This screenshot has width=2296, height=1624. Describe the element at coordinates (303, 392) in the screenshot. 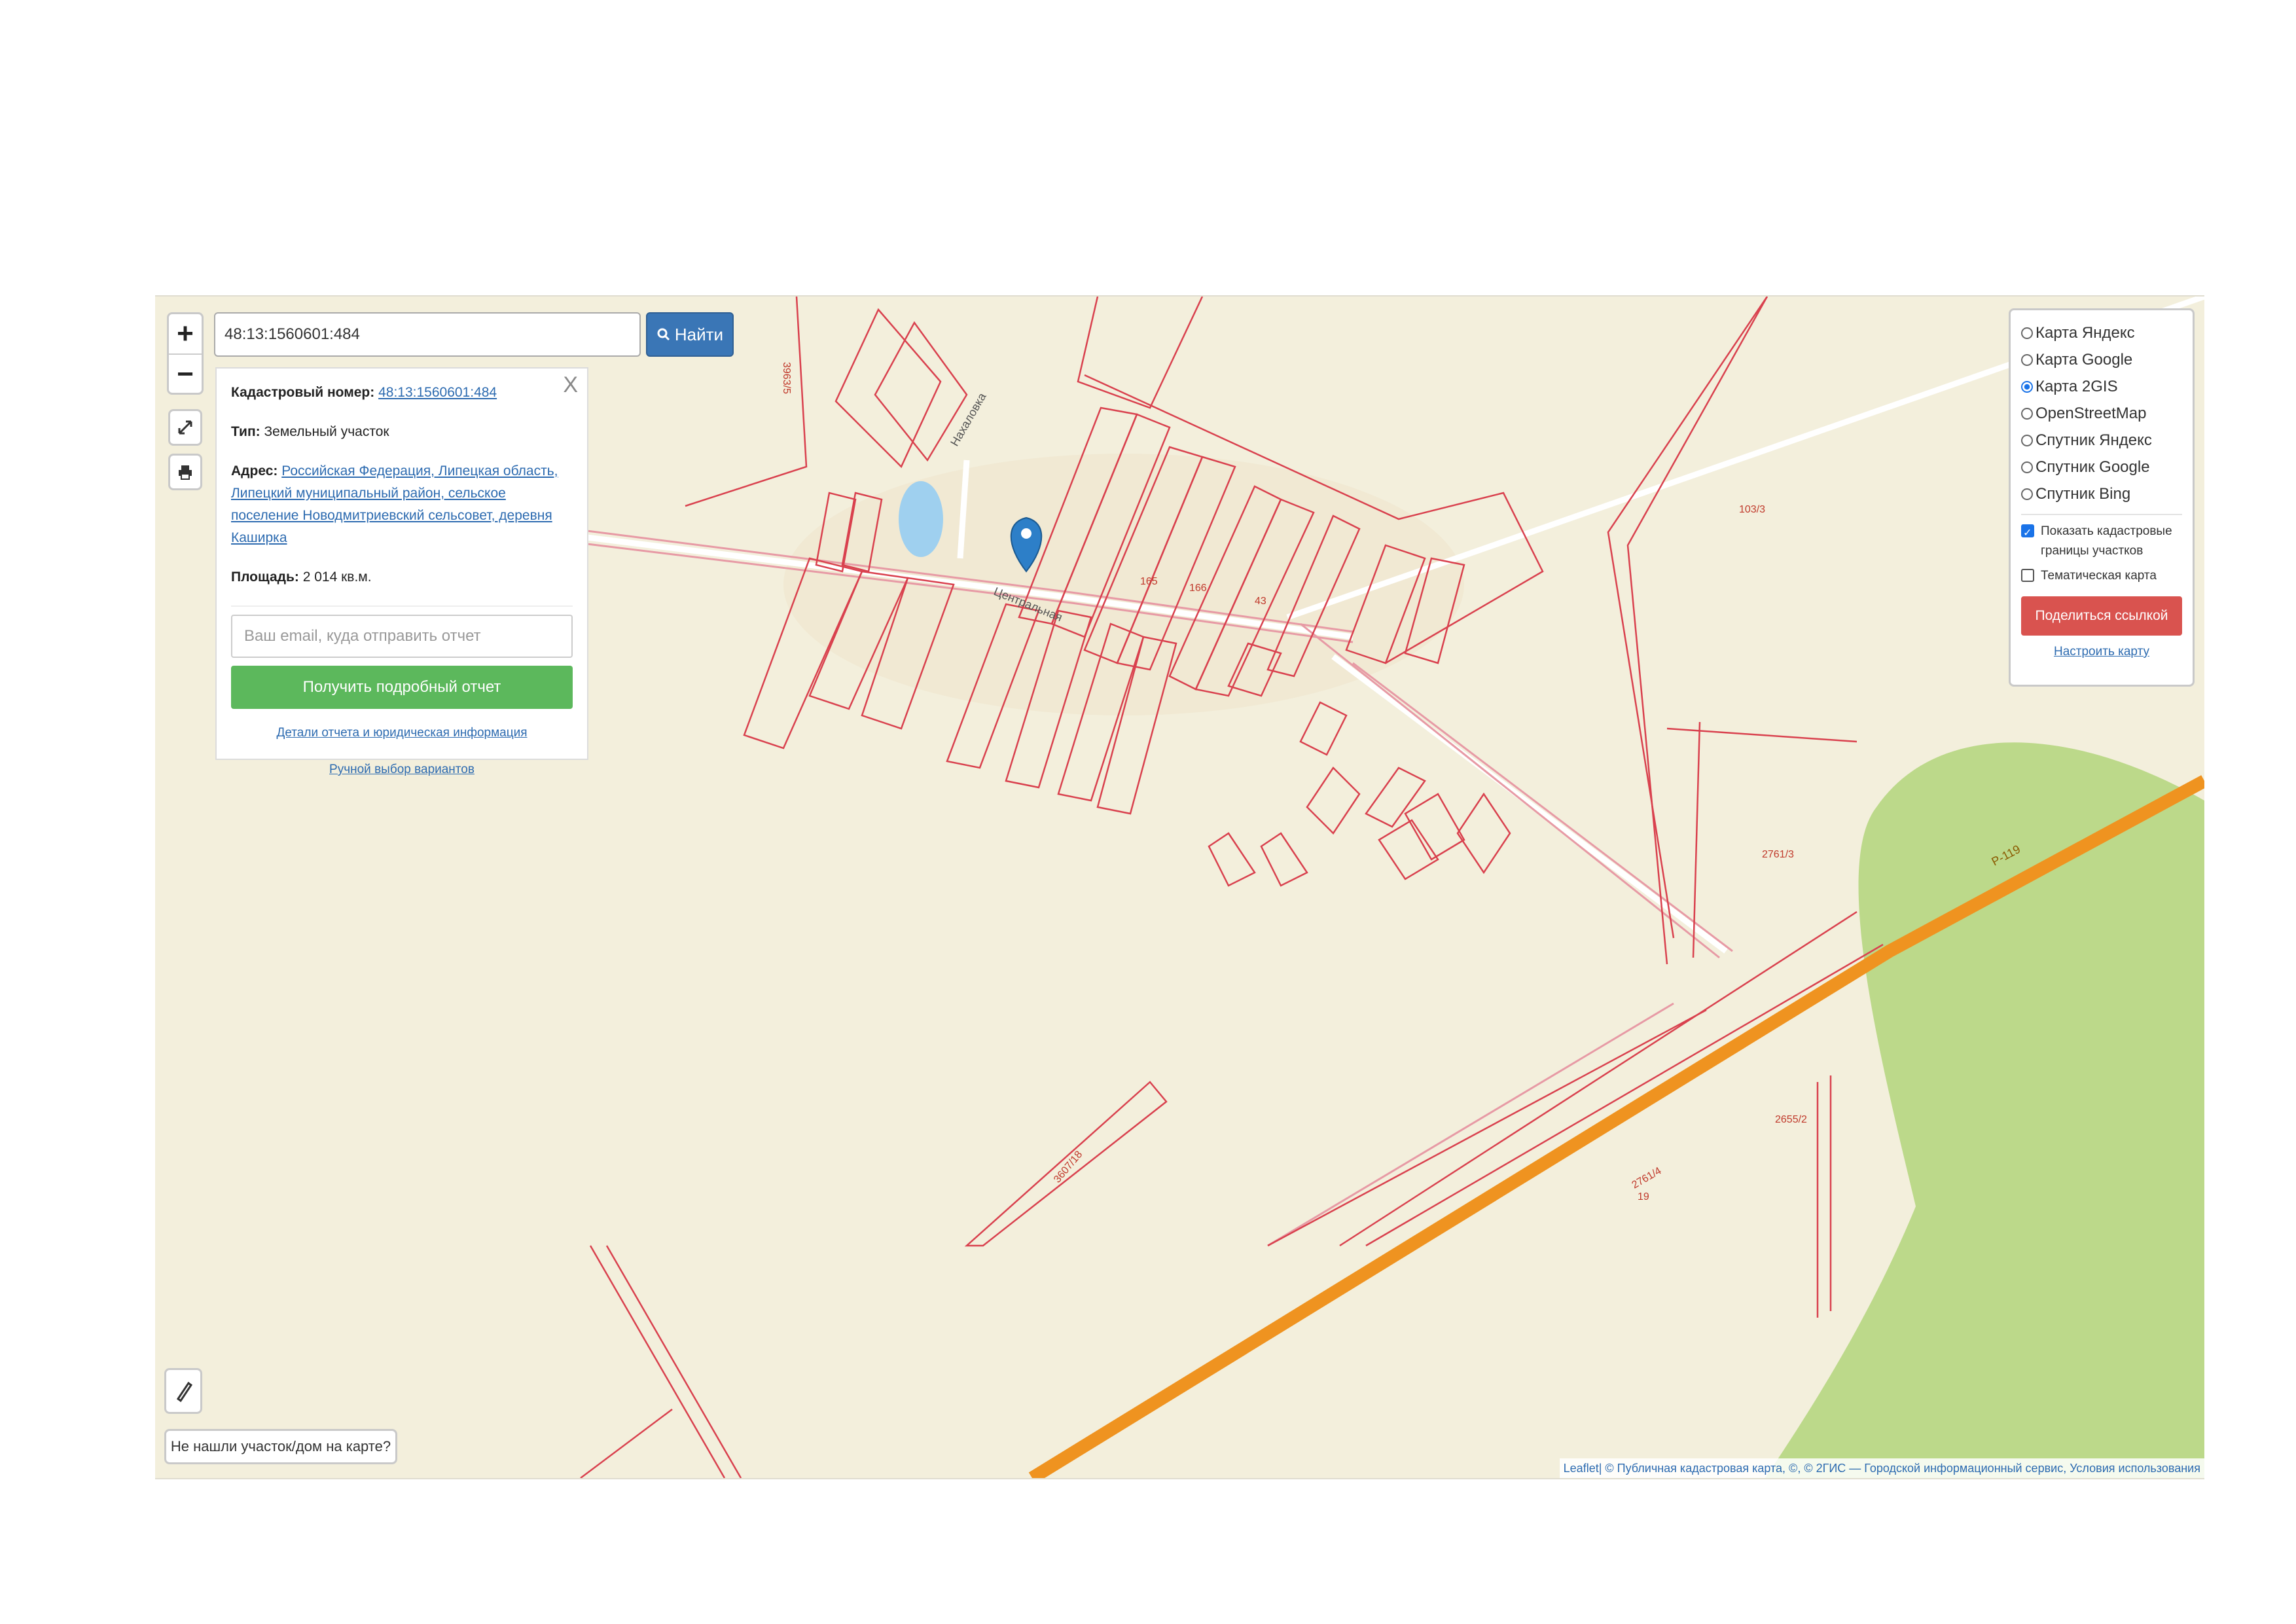

I see `cadastral-number-label: Кадастровый номер:` at that location.